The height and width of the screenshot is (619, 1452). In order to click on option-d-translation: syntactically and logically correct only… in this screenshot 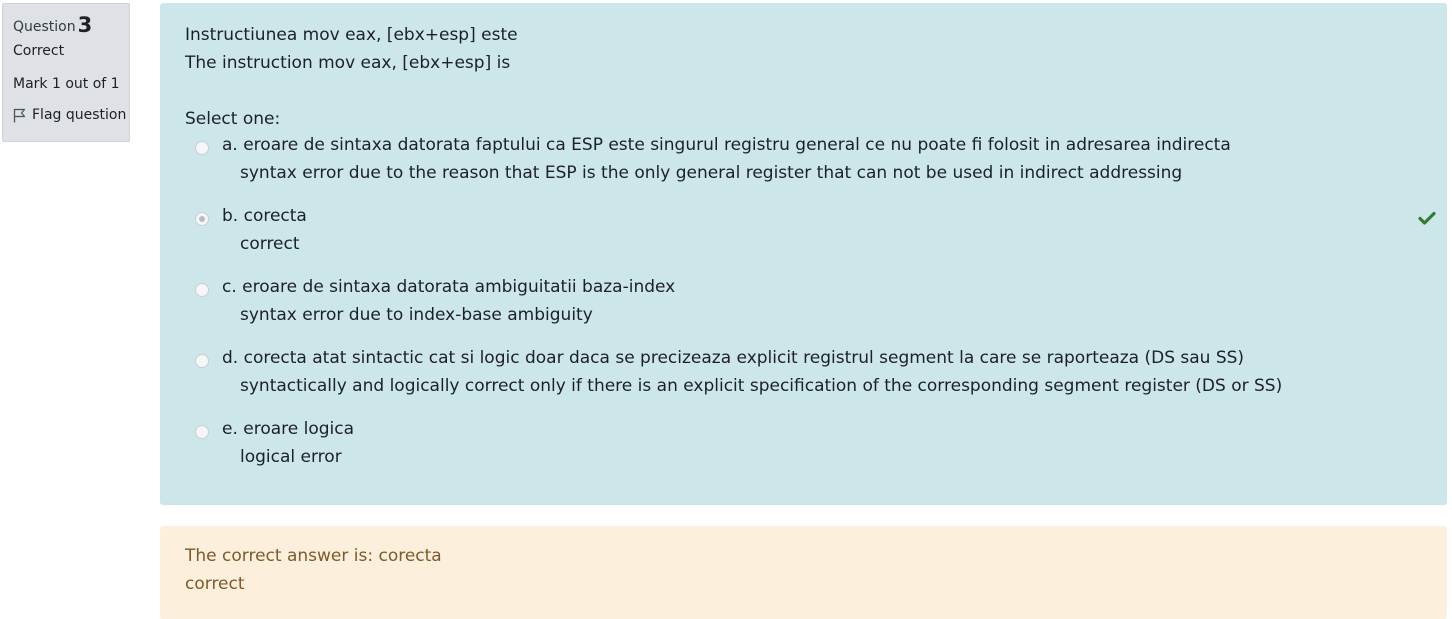, I will do `click(761, 386)`.